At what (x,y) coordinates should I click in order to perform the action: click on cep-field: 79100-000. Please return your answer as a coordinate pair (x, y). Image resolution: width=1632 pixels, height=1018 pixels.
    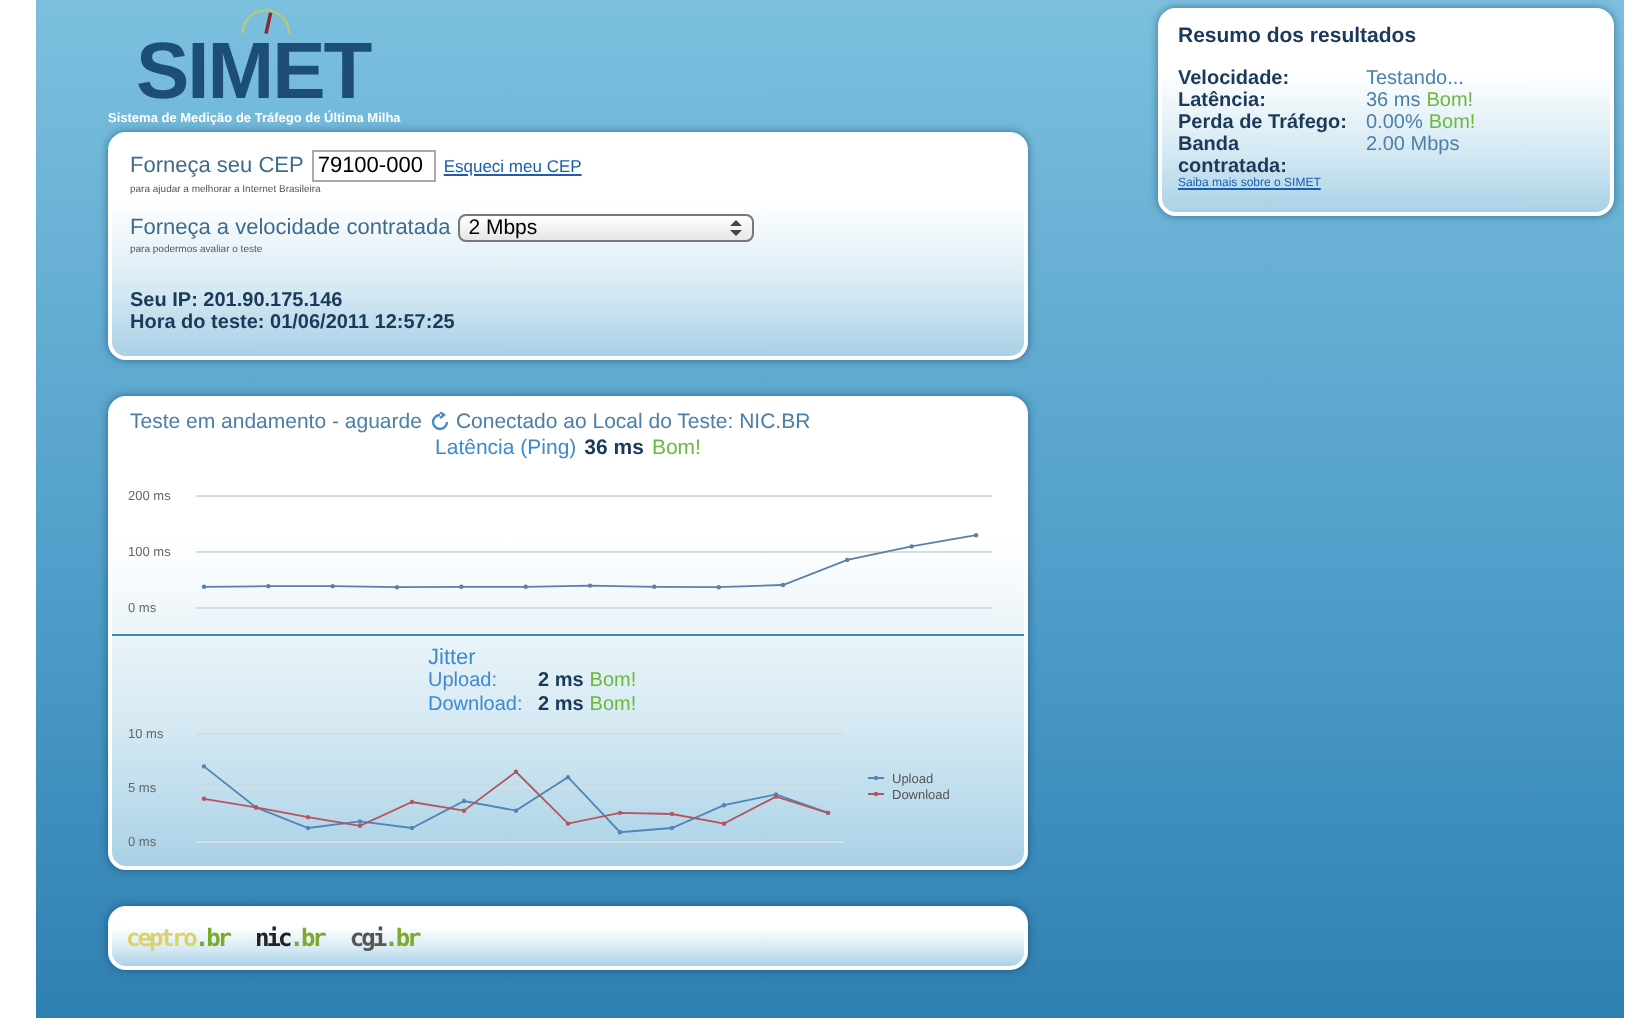
    Looking at the image, I should click on (373, 166).